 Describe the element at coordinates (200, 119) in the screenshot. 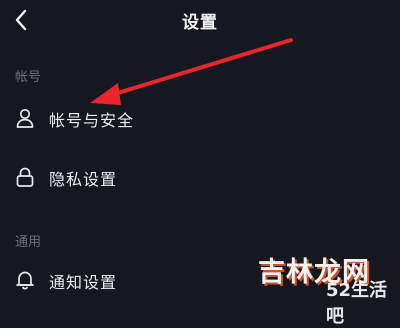

I see `account-security-item: 帐号与安全` at that location.